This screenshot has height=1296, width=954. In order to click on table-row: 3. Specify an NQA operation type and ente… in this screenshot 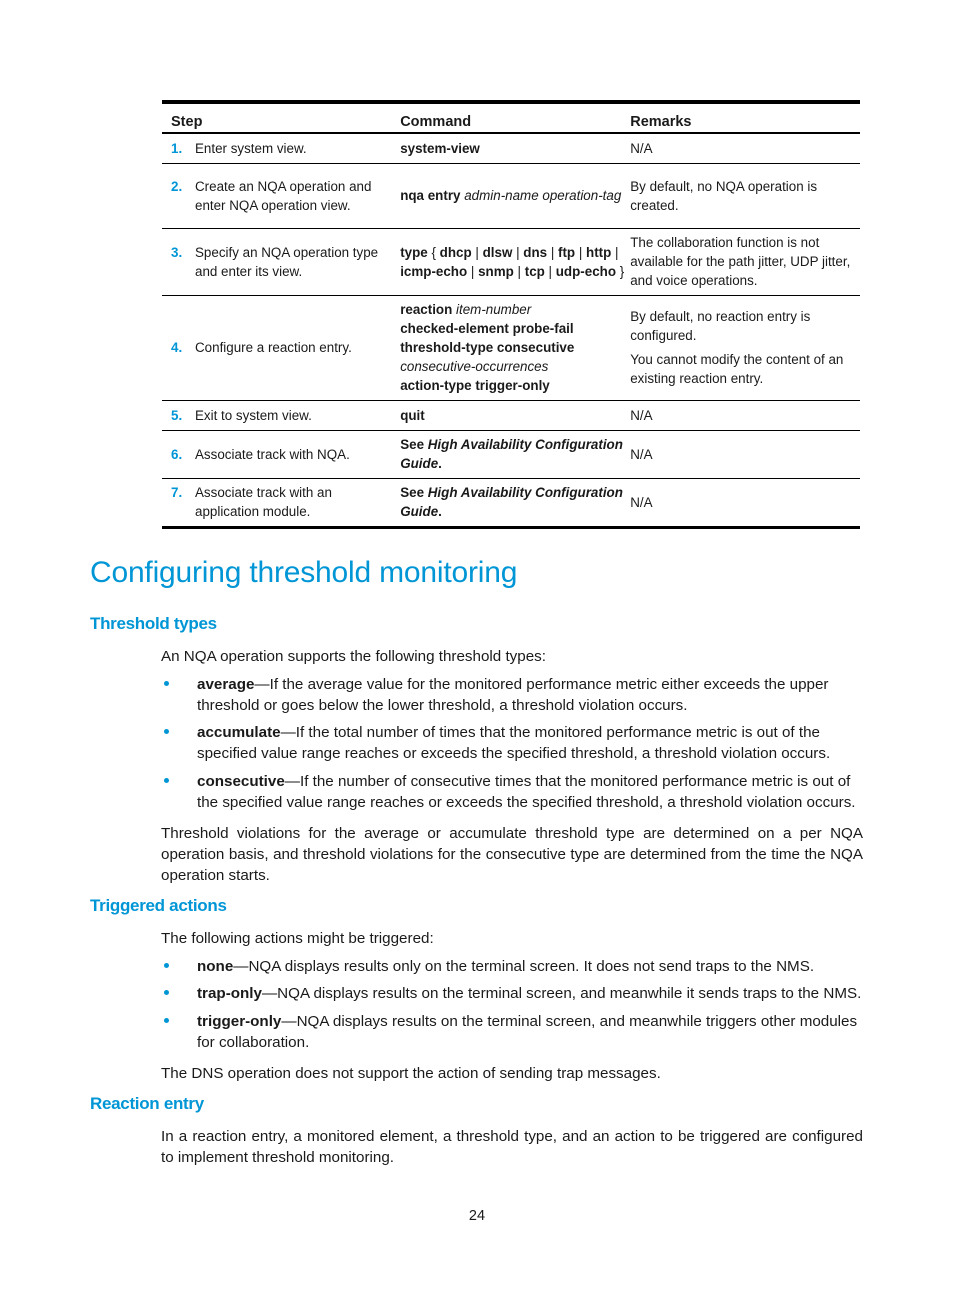, I will do `click(511, 262)`.